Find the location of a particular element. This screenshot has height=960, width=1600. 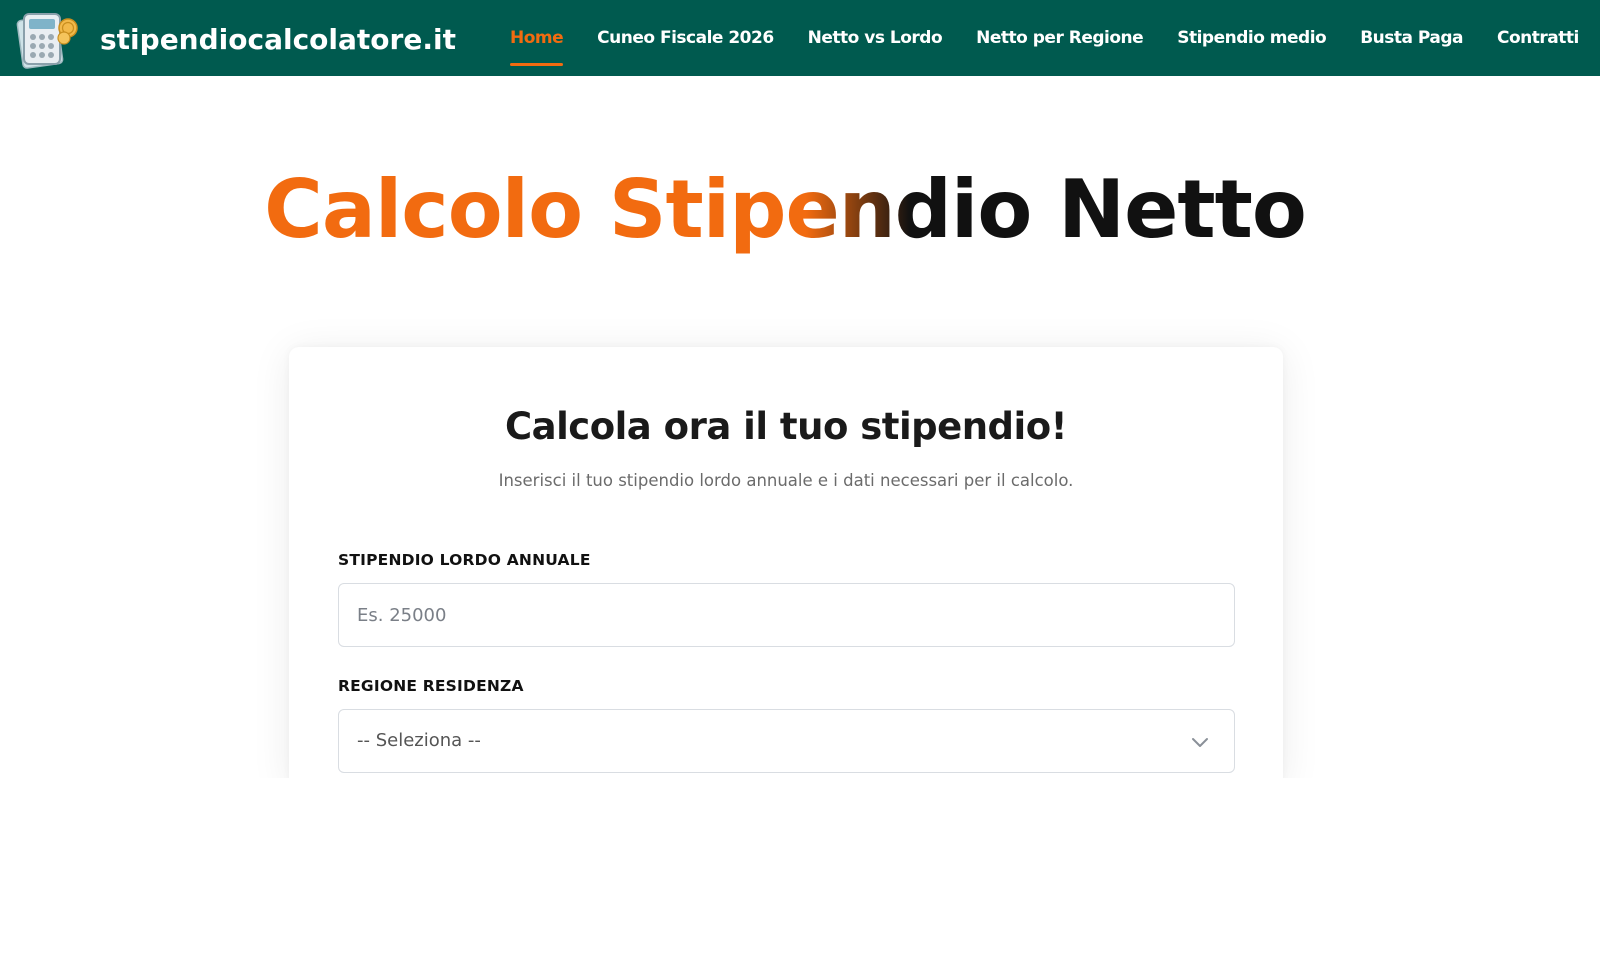

nav-item-stipendio-medio: Stipendio medio is located at coordinates (1252, 38).